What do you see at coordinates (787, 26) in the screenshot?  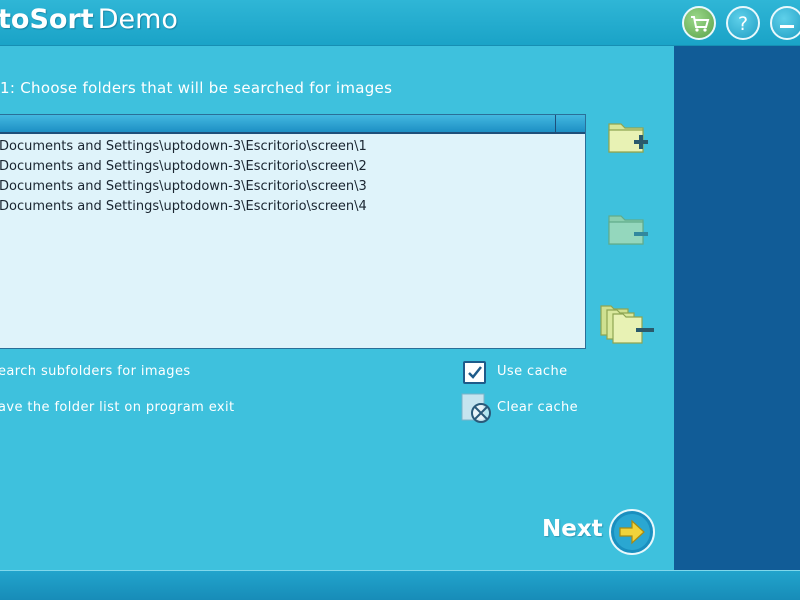 I see `minimize-icon` at bounding box center [787, 26].